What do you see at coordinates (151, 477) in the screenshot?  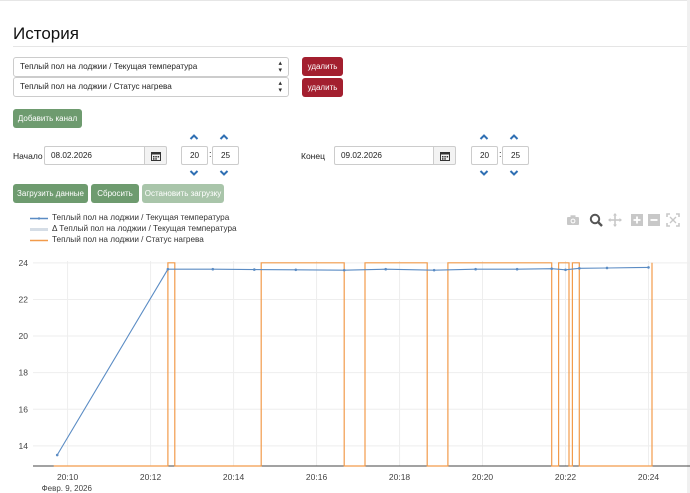 I see `x-tick-label: 20:12` at bounding box center [151, 477].